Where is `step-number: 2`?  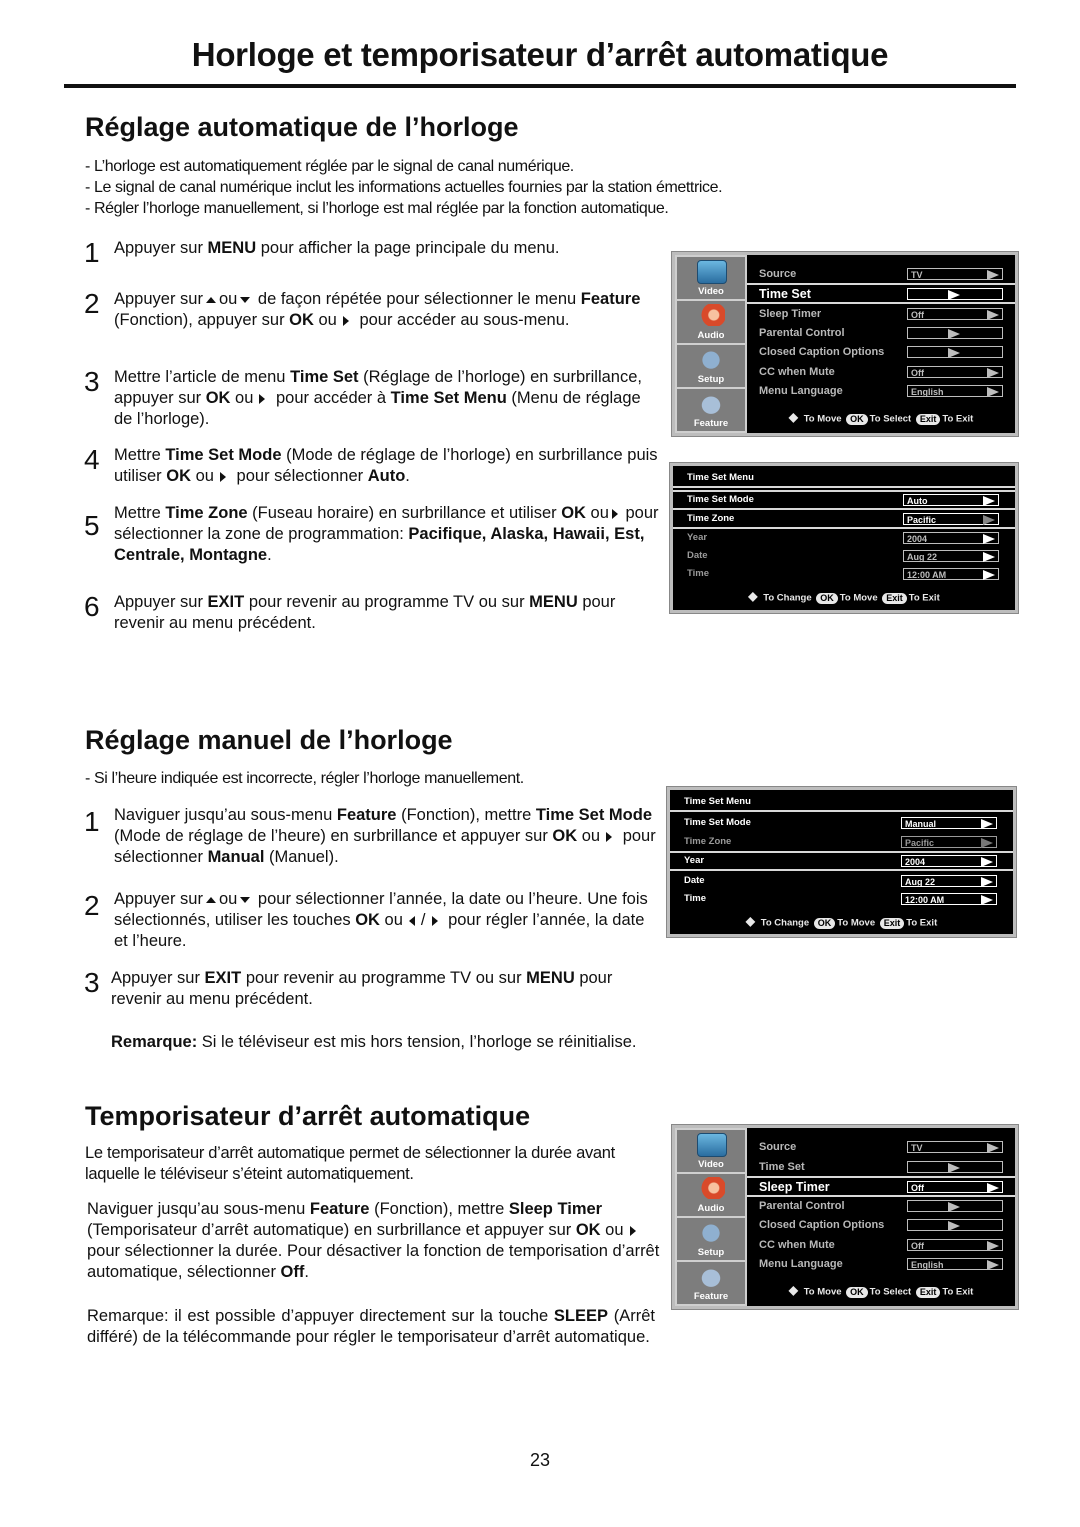 step-number: 2 is located at coordinates (92, 303).